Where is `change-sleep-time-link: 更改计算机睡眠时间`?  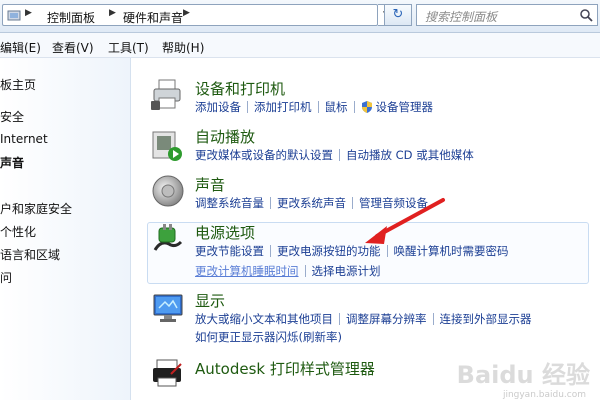 change-sleep-time-link: 更改计算机睡眠时间 is located at coordinates (247, 271).